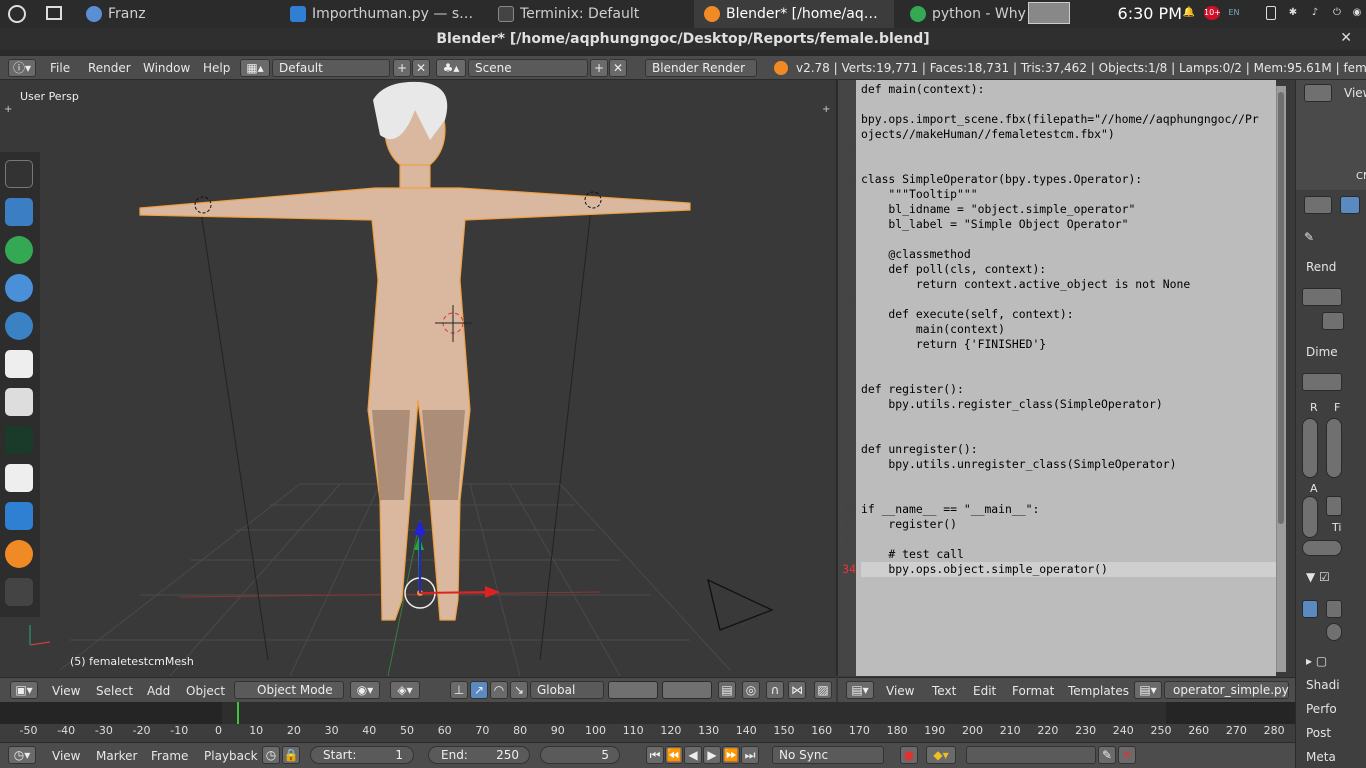 This screenshot has height=768, width=1366. Describe the element at coordinates (271, 755) in the screenshot. I see `preview-range-icon: ◷` at that location.